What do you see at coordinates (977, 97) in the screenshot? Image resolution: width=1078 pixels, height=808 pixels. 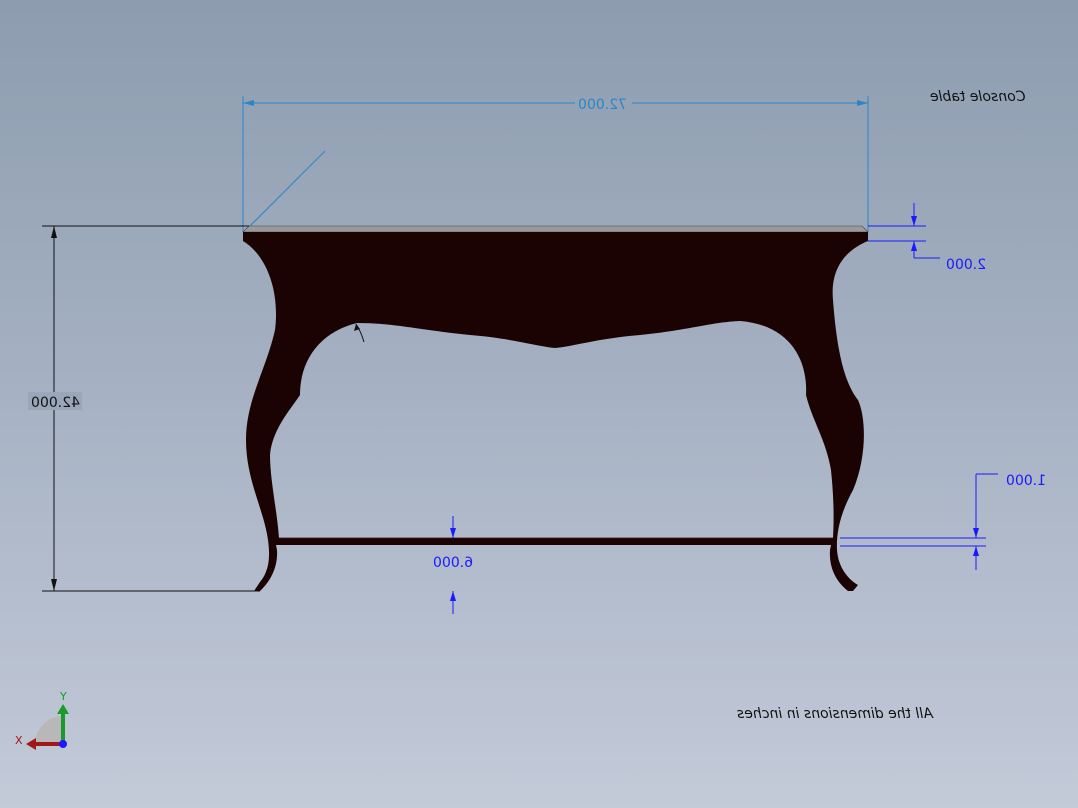 I see `drawing-title: Console table` at bounding box center [977, 97].